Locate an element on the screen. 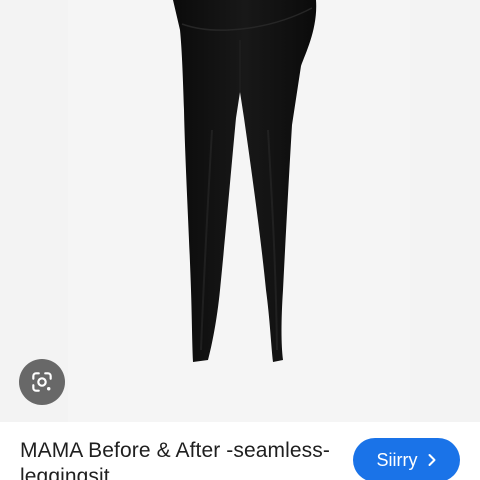 This screenshot has width=480, height=480. chevron-right-icon is located at coordinates (431, 460).